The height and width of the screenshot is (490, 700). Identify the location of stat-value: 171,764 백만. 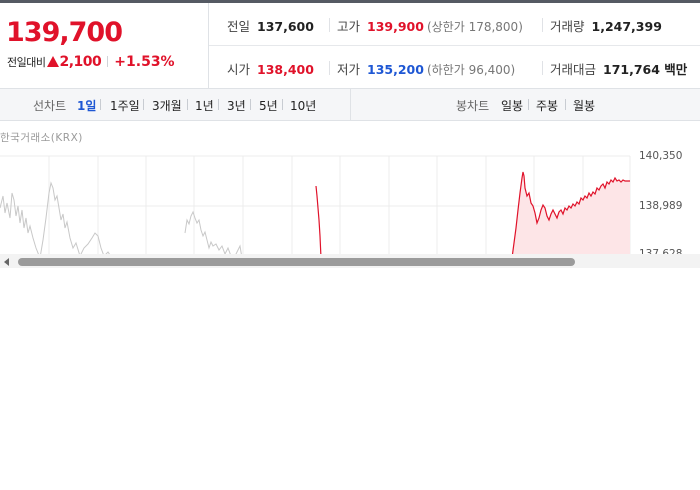
(645, 69).